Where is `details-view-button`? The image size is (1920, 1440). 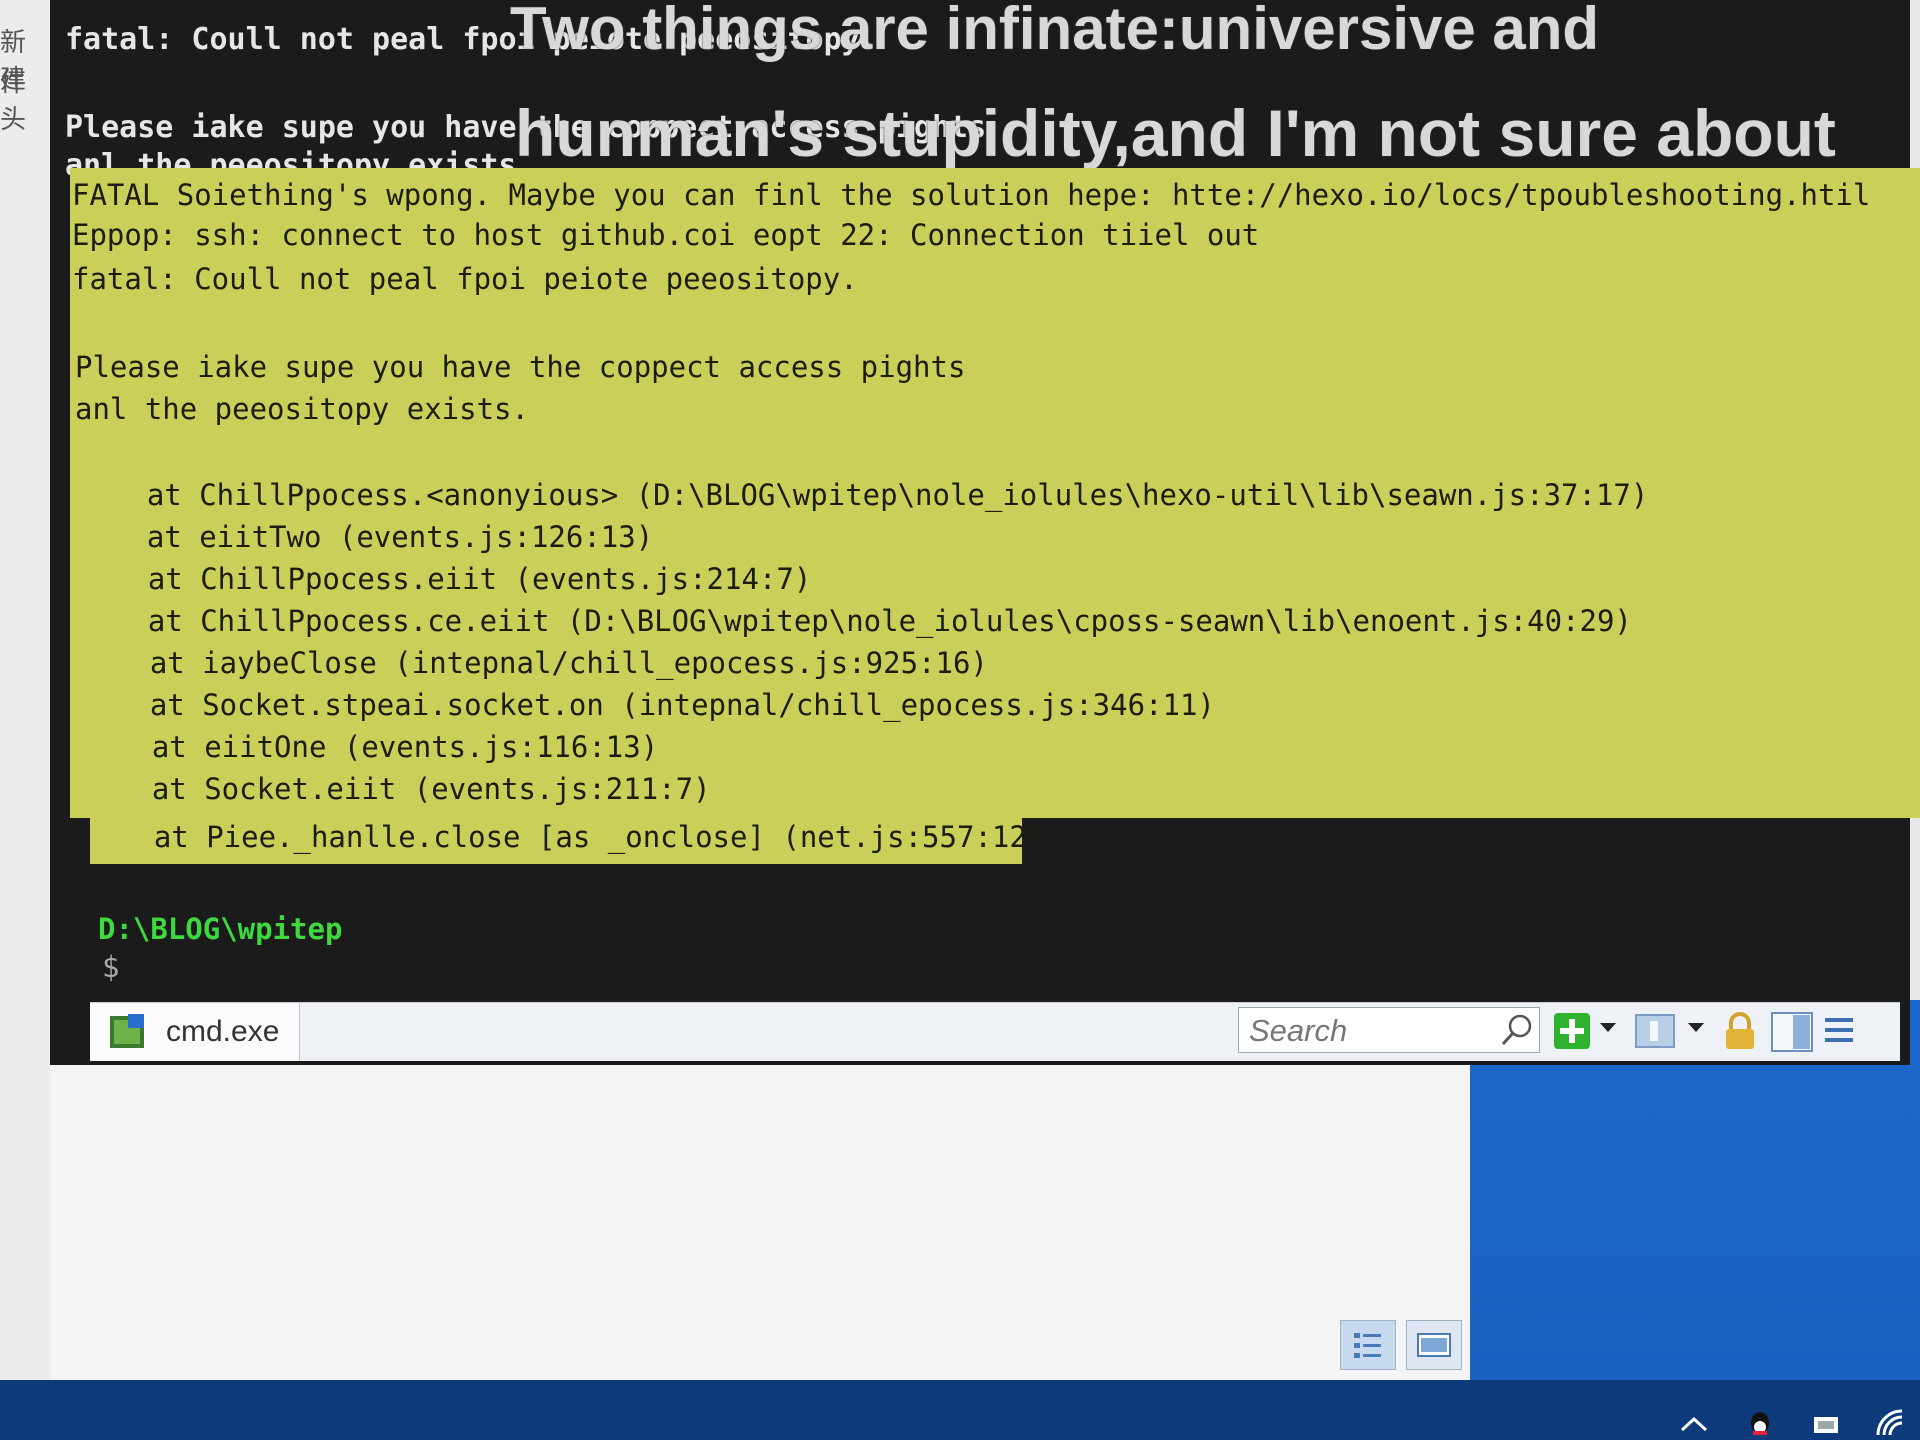 details-view-button is located at coordinates (1368, 1345).